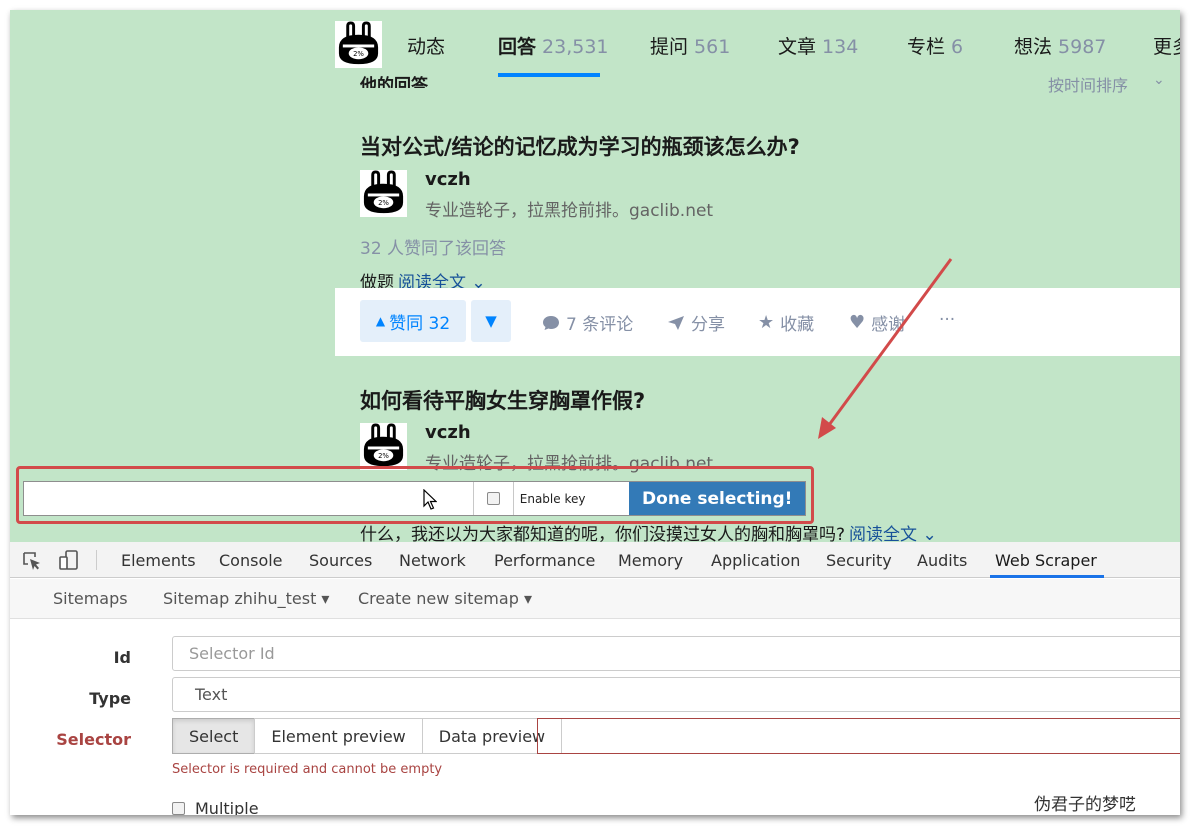 Image resolution: width=1199 pixels, height=834 pixels. I want to click on annotation-arrow, so click(885, 348).